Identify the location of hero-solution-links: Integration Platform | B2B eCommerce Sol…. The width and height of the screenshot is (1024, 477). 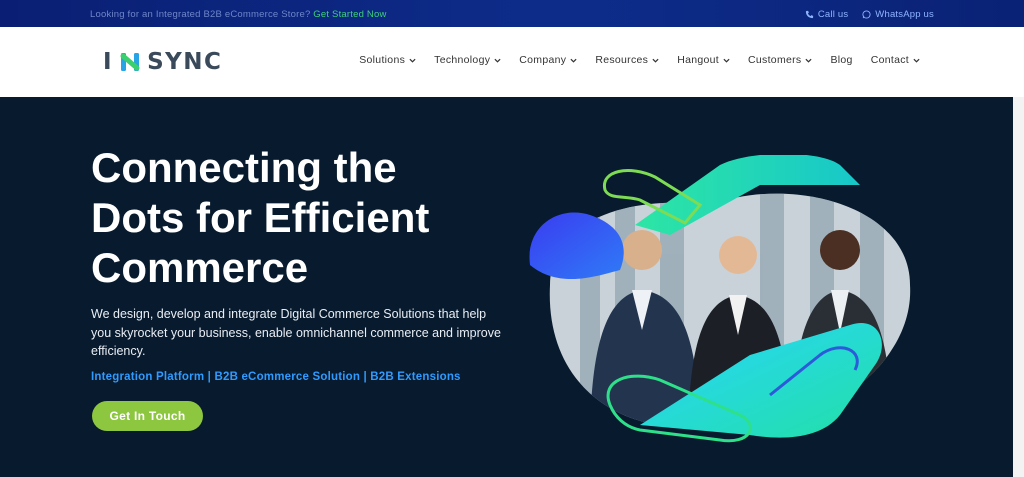
(276, 377).